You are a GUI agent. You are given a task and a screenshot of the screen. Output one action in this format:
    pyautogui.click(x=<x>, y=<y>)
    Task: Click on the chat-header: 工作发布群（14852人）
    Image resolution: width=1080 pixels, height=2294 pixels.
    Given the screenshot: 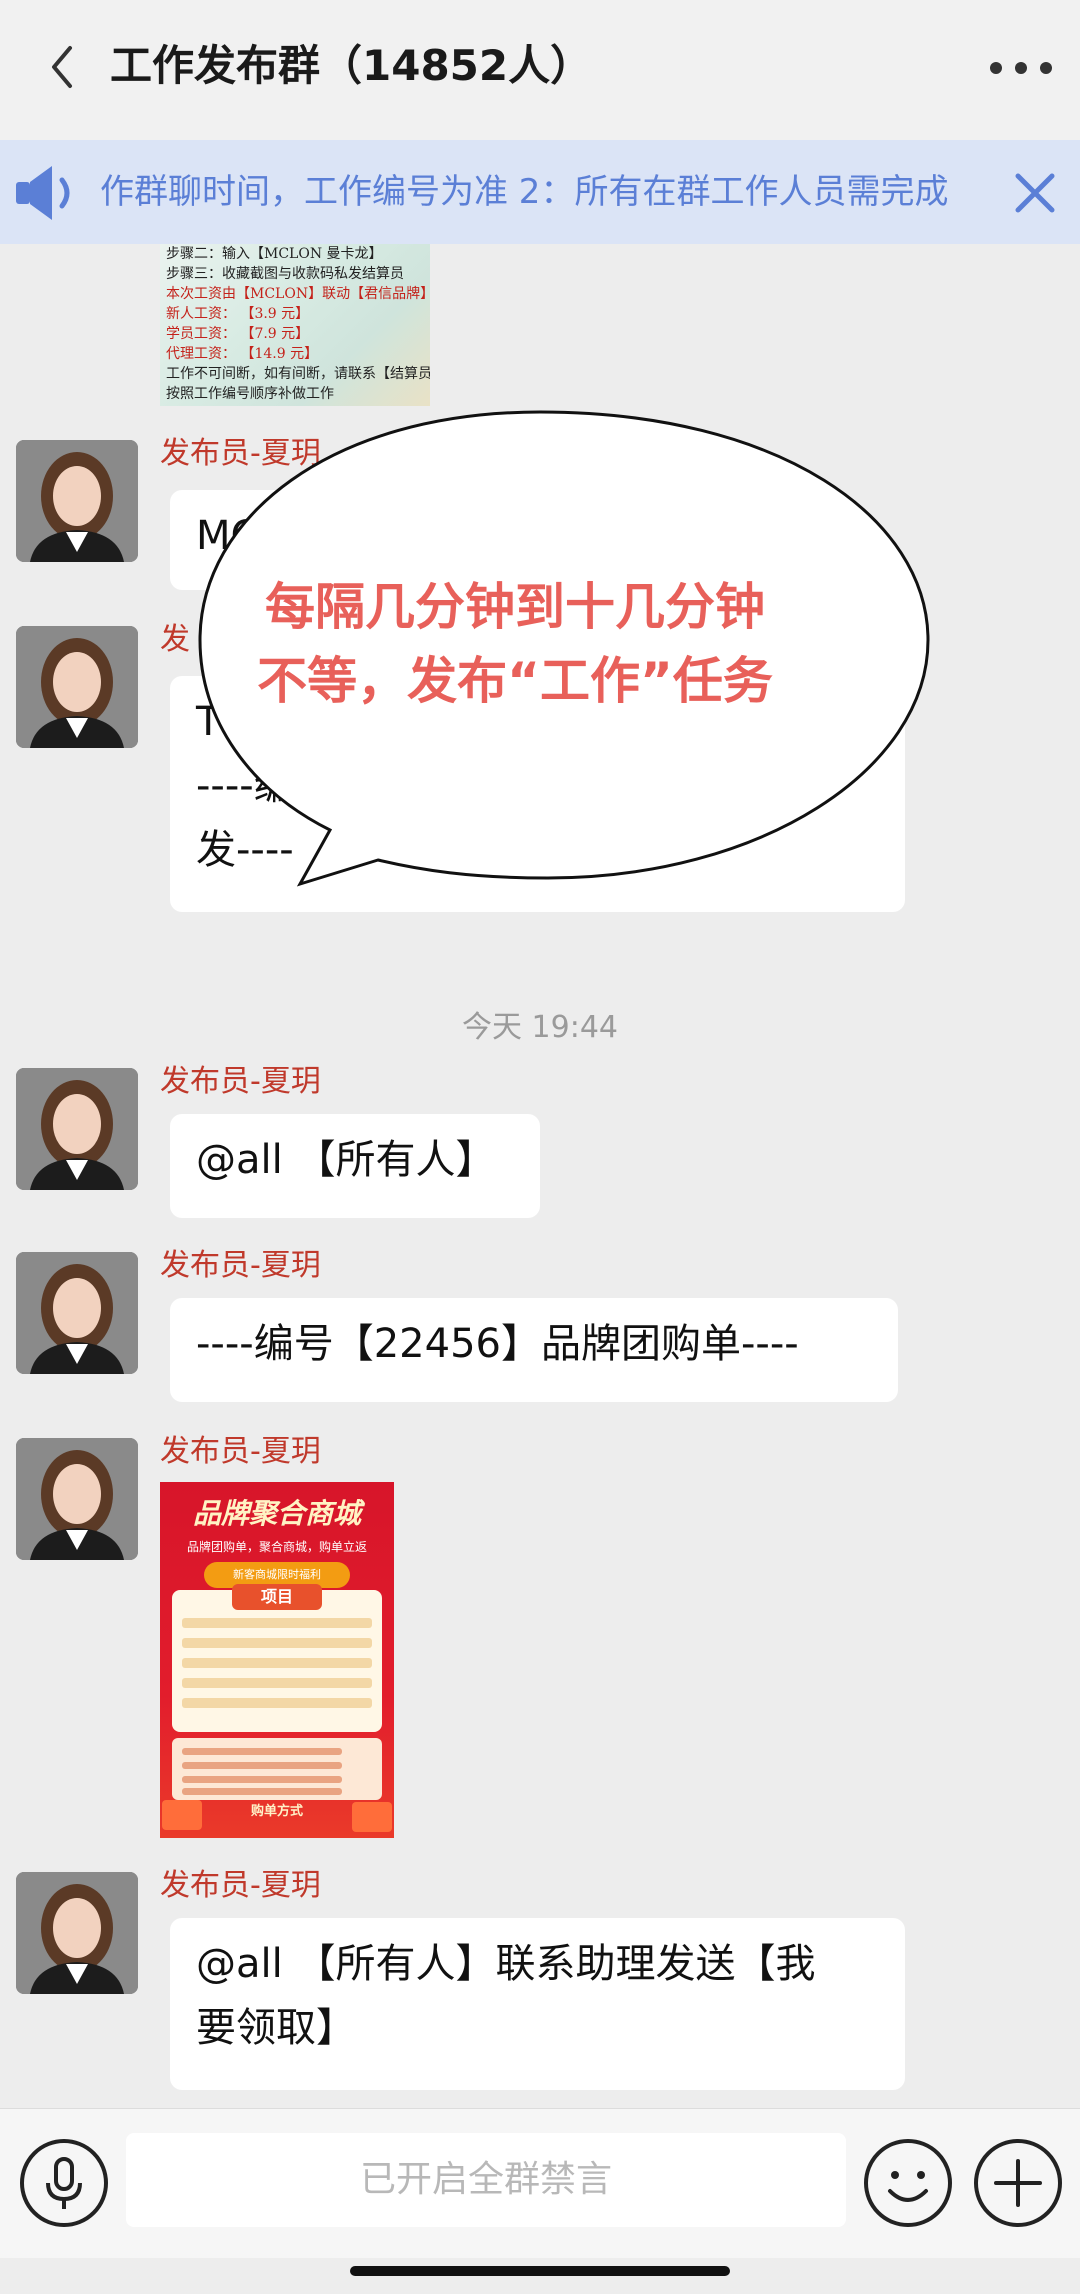 What is the action you would take?
    pyautogui.click(x=540, y=70)
    